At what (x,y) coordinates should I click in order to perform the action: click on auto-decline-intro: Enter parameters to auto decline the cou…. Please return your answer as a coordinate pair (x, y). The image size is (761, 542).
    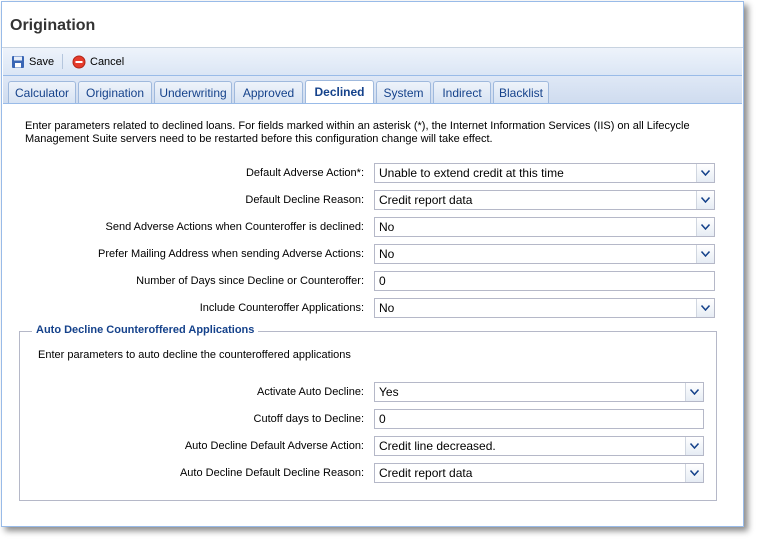
    Looking at the image, I should click on (194, 355).